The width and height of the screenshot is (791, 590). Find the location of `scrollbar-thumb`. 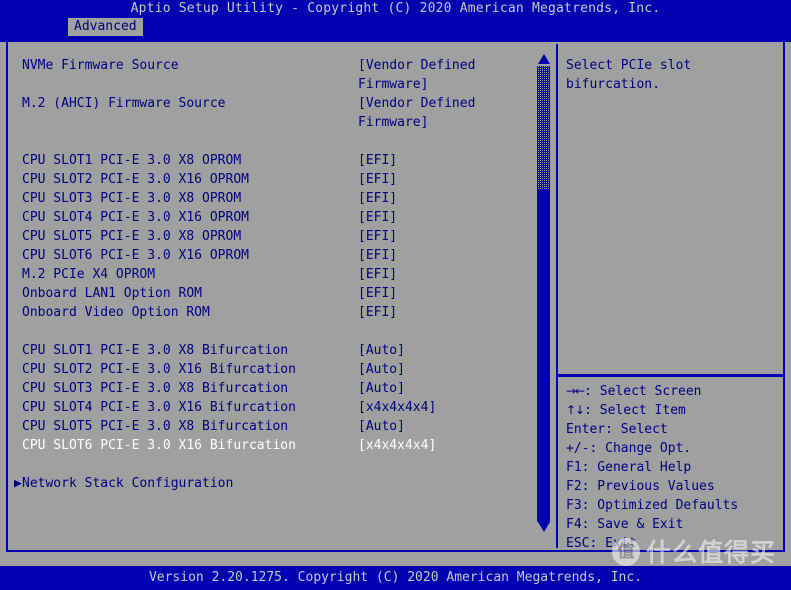

scrollbar-thumb is located at coordinates (543, 356).